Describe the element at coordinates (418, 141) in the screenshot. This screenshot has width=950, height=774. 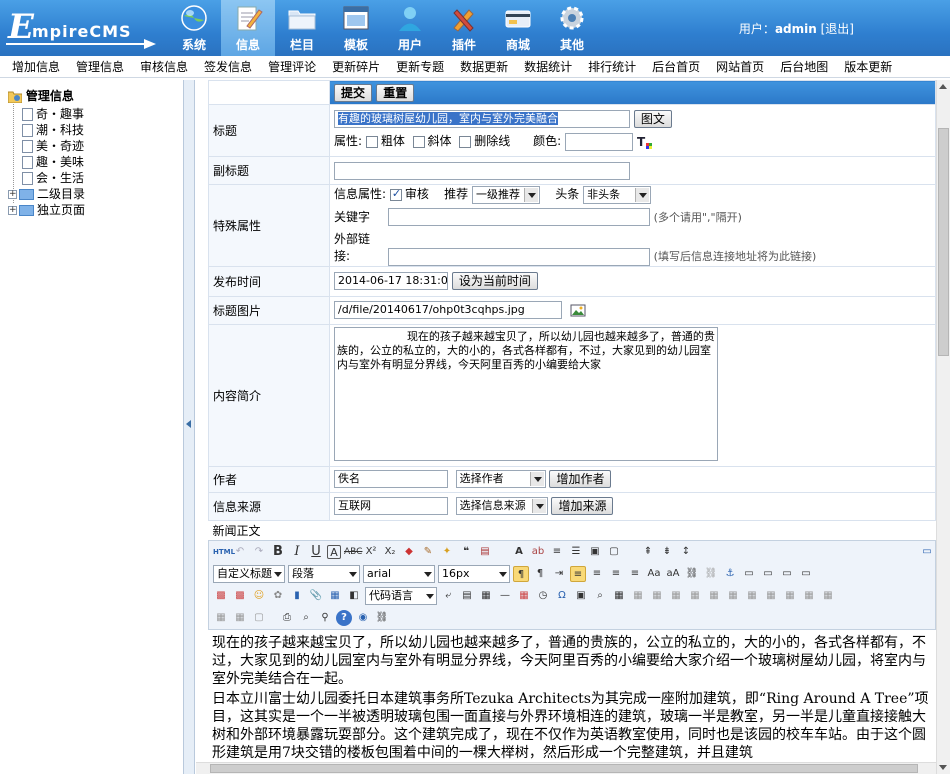
I see `italic-checkbox` at that location.